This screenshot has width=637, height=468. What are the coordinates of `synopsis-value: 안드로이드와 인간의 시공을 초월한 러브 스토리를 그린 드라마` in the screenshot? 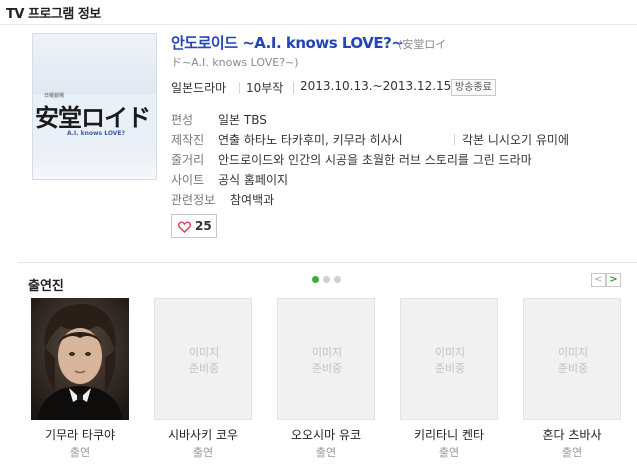 It's located at (375, 160).